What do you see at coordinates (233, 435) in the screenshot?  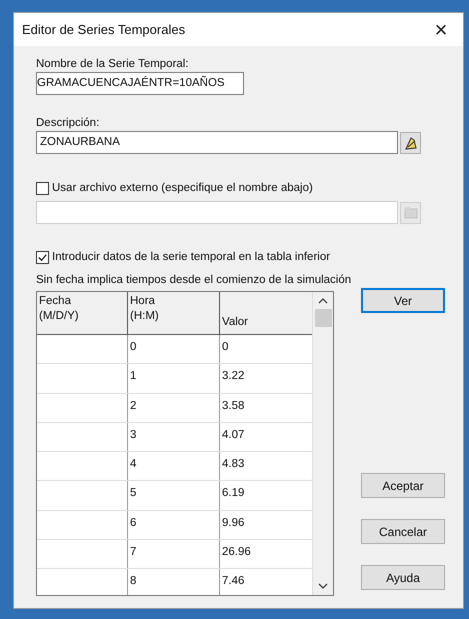 I see `table-cell-text: 4.07` at bounding box center [233, 435].